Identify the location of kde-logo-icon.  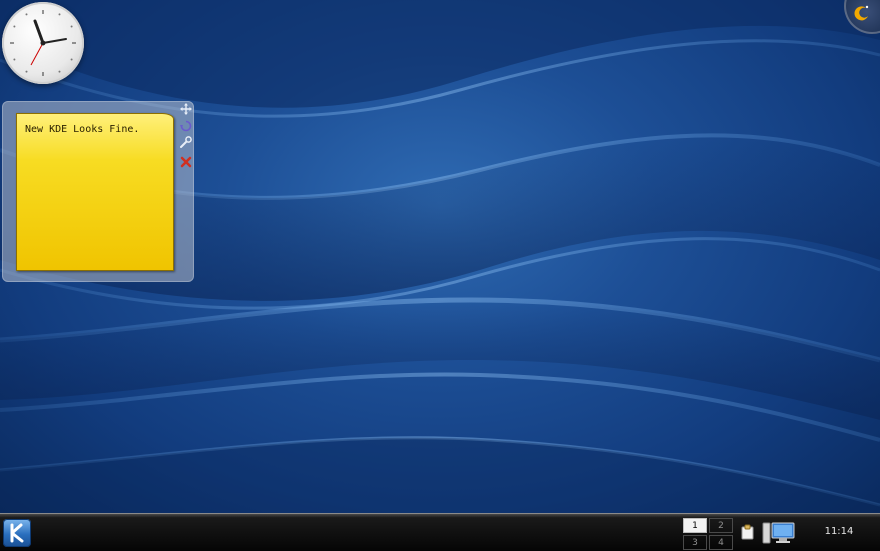
(17, 533).